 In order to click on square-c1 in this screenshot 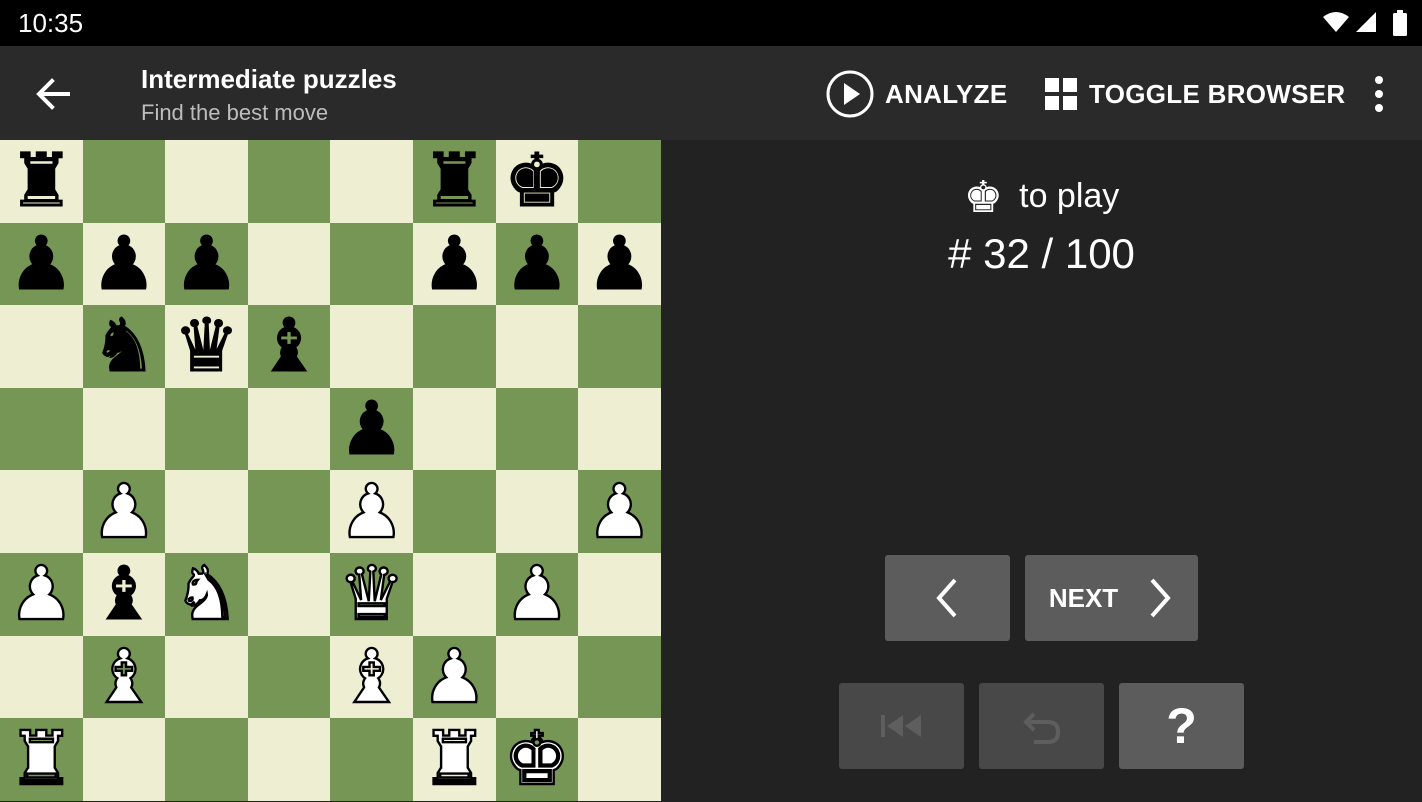, I will do `click(206, 759)`.